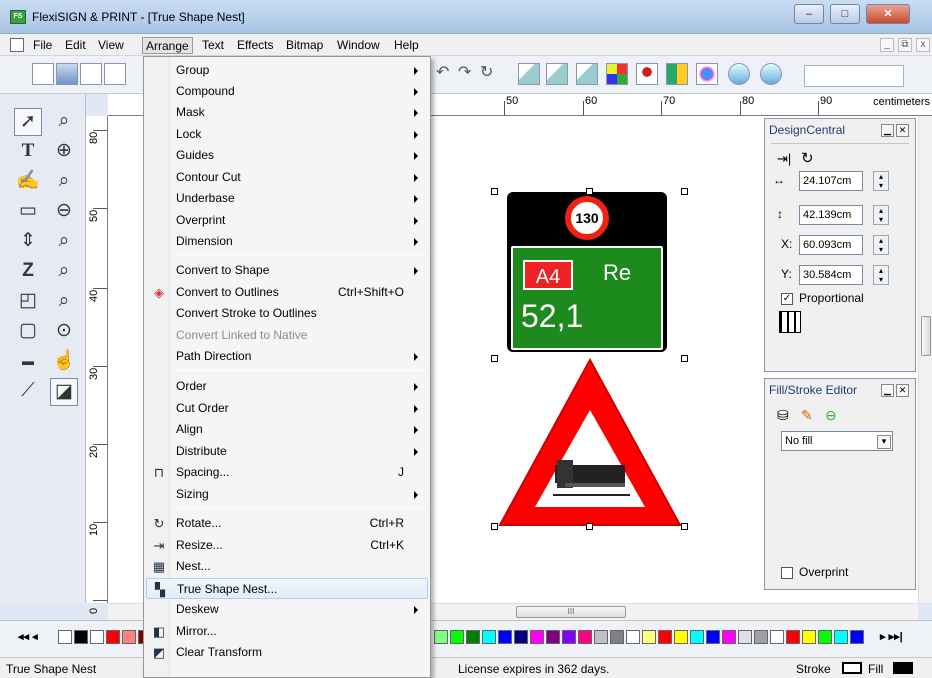 This screenshot has width=932, height=678. Describe the element at coordinates (590, 442) in the screenshot. I see `warning-triangle-sign` at that location.